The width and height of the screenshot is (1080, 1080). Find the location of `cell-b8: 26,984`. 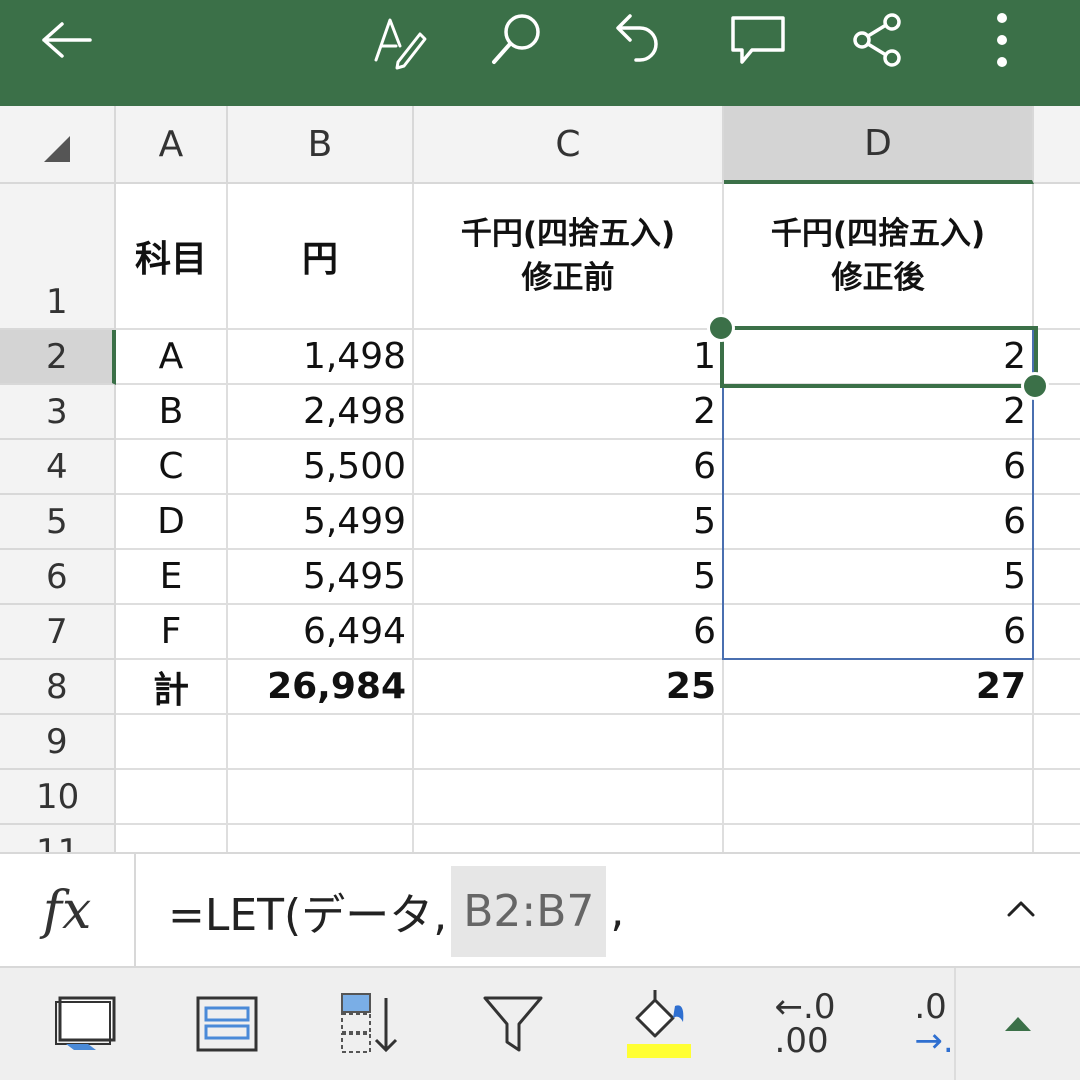

cell-b8: 26,984 is located at coordinates (321, 687).